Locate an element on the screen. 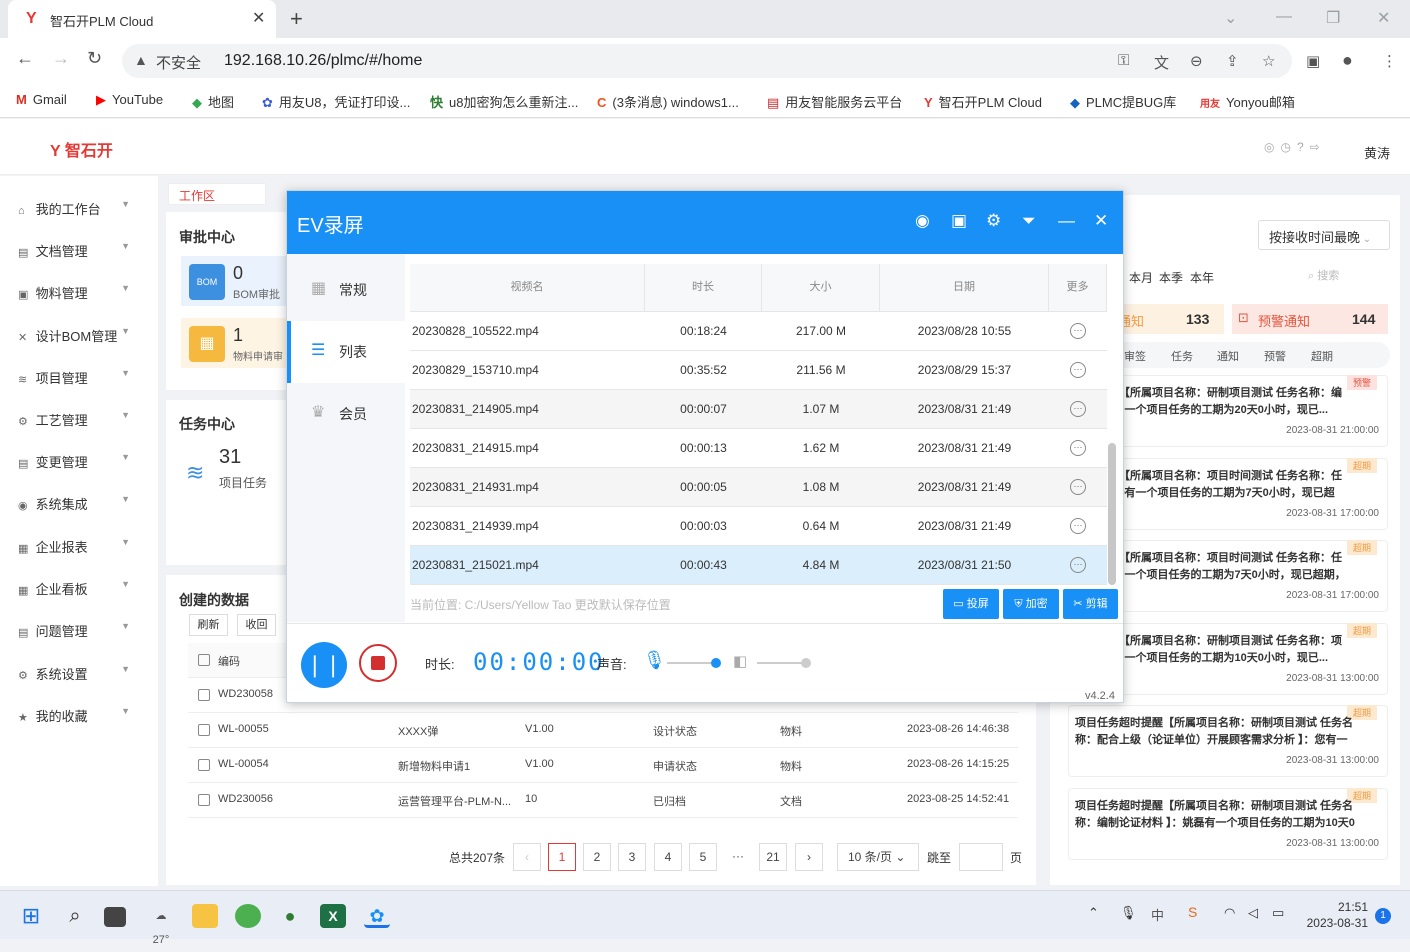 The height and width of the screenshot is (952, 1410). volume-icon: ◁ is located at coordinates (1253, 913).